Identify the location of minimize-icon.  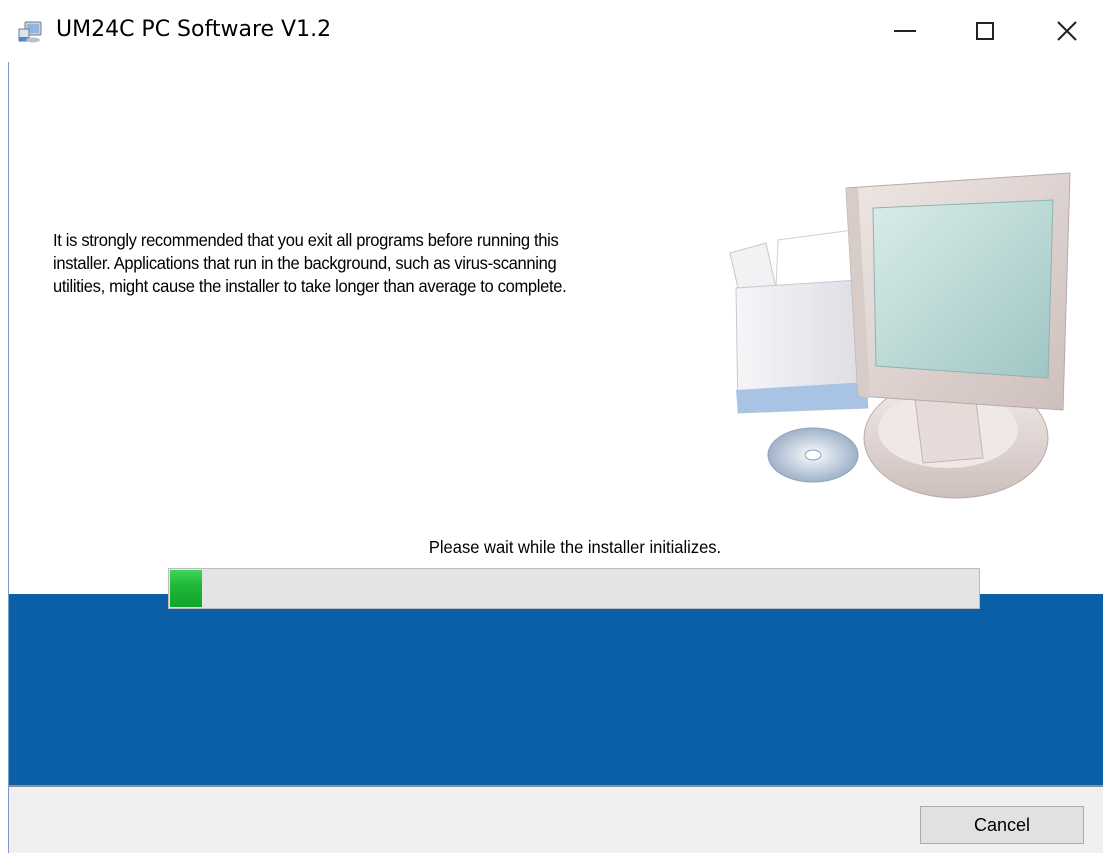
(905, 31).